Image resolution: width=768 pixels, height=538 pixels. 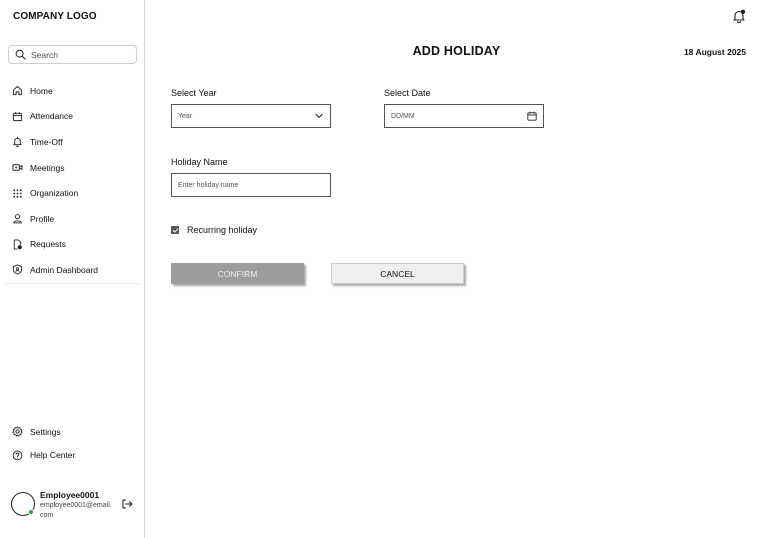 What do you see at coordinates (72, 91) in the screenshot?
I see `sidebar-item-home: Home` at bounding box center [72, 91].